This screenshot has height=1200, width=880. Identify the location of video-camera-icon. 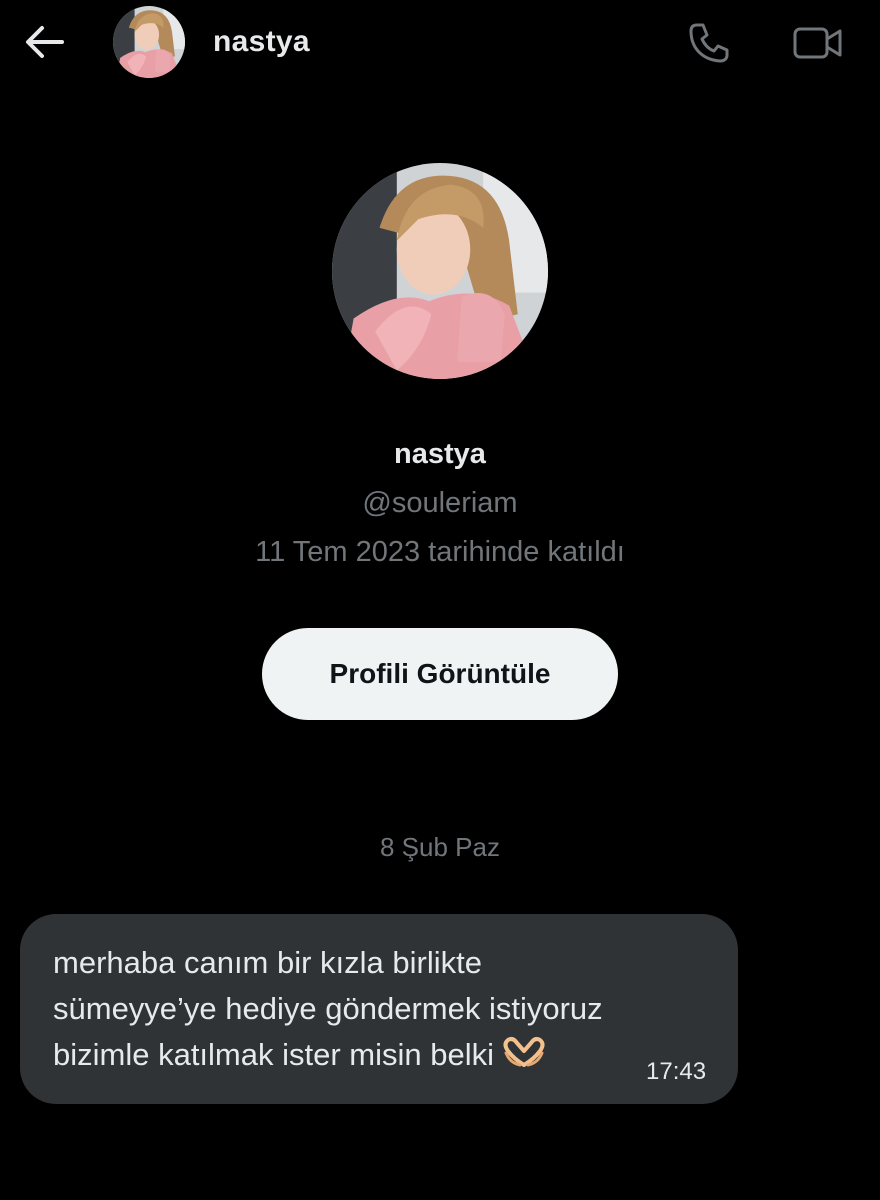
(817, 43).